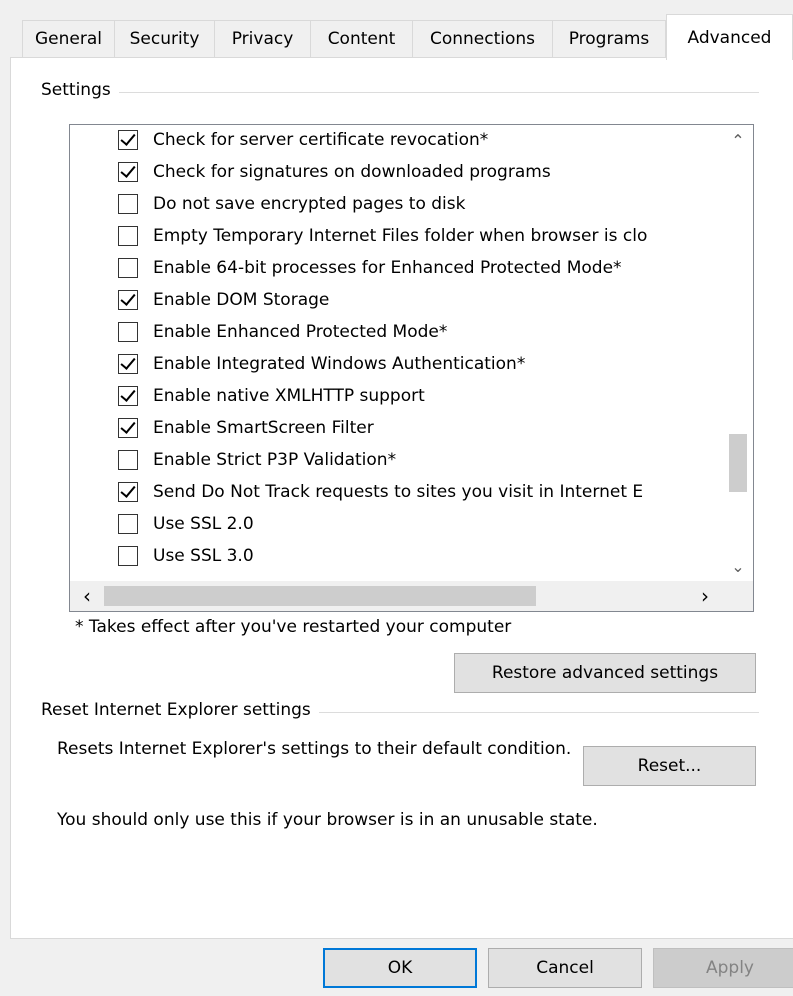  Describe the element at coordinates (180, 710) in the screenshot. I see `reset-group-title: Reset Internet Explorer settings` at that location.